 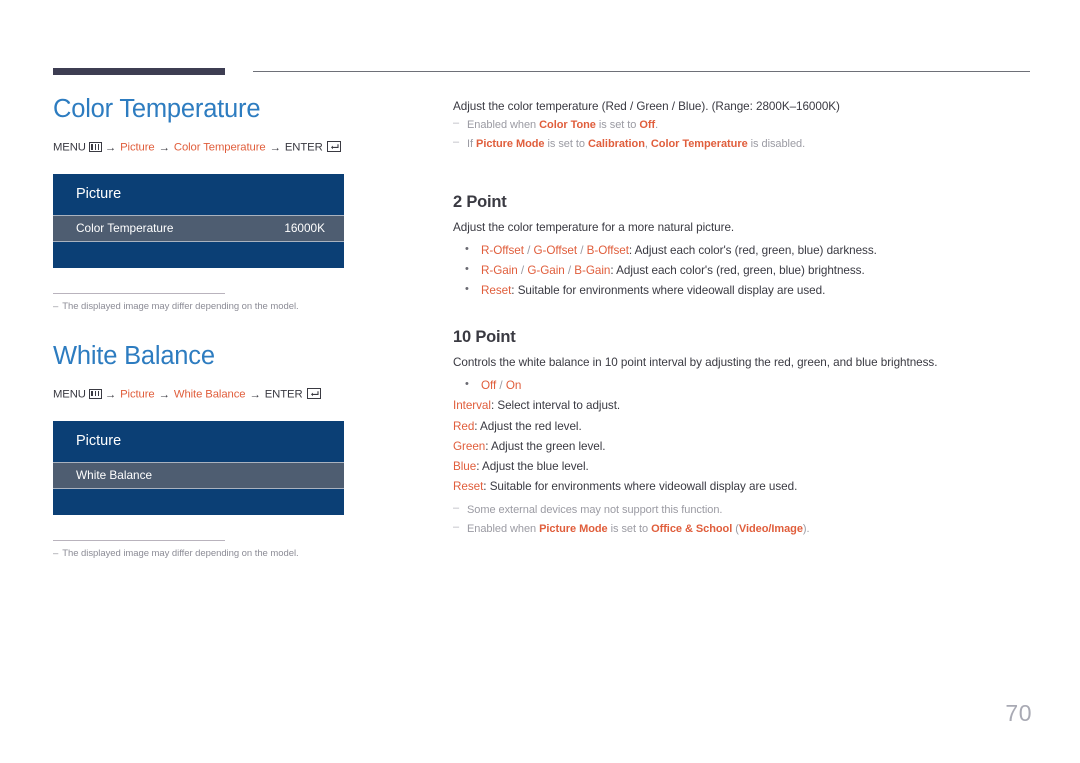 I want to click on ten-point-term-red: Red: Adjust the red level., so click(x=743, y=427).